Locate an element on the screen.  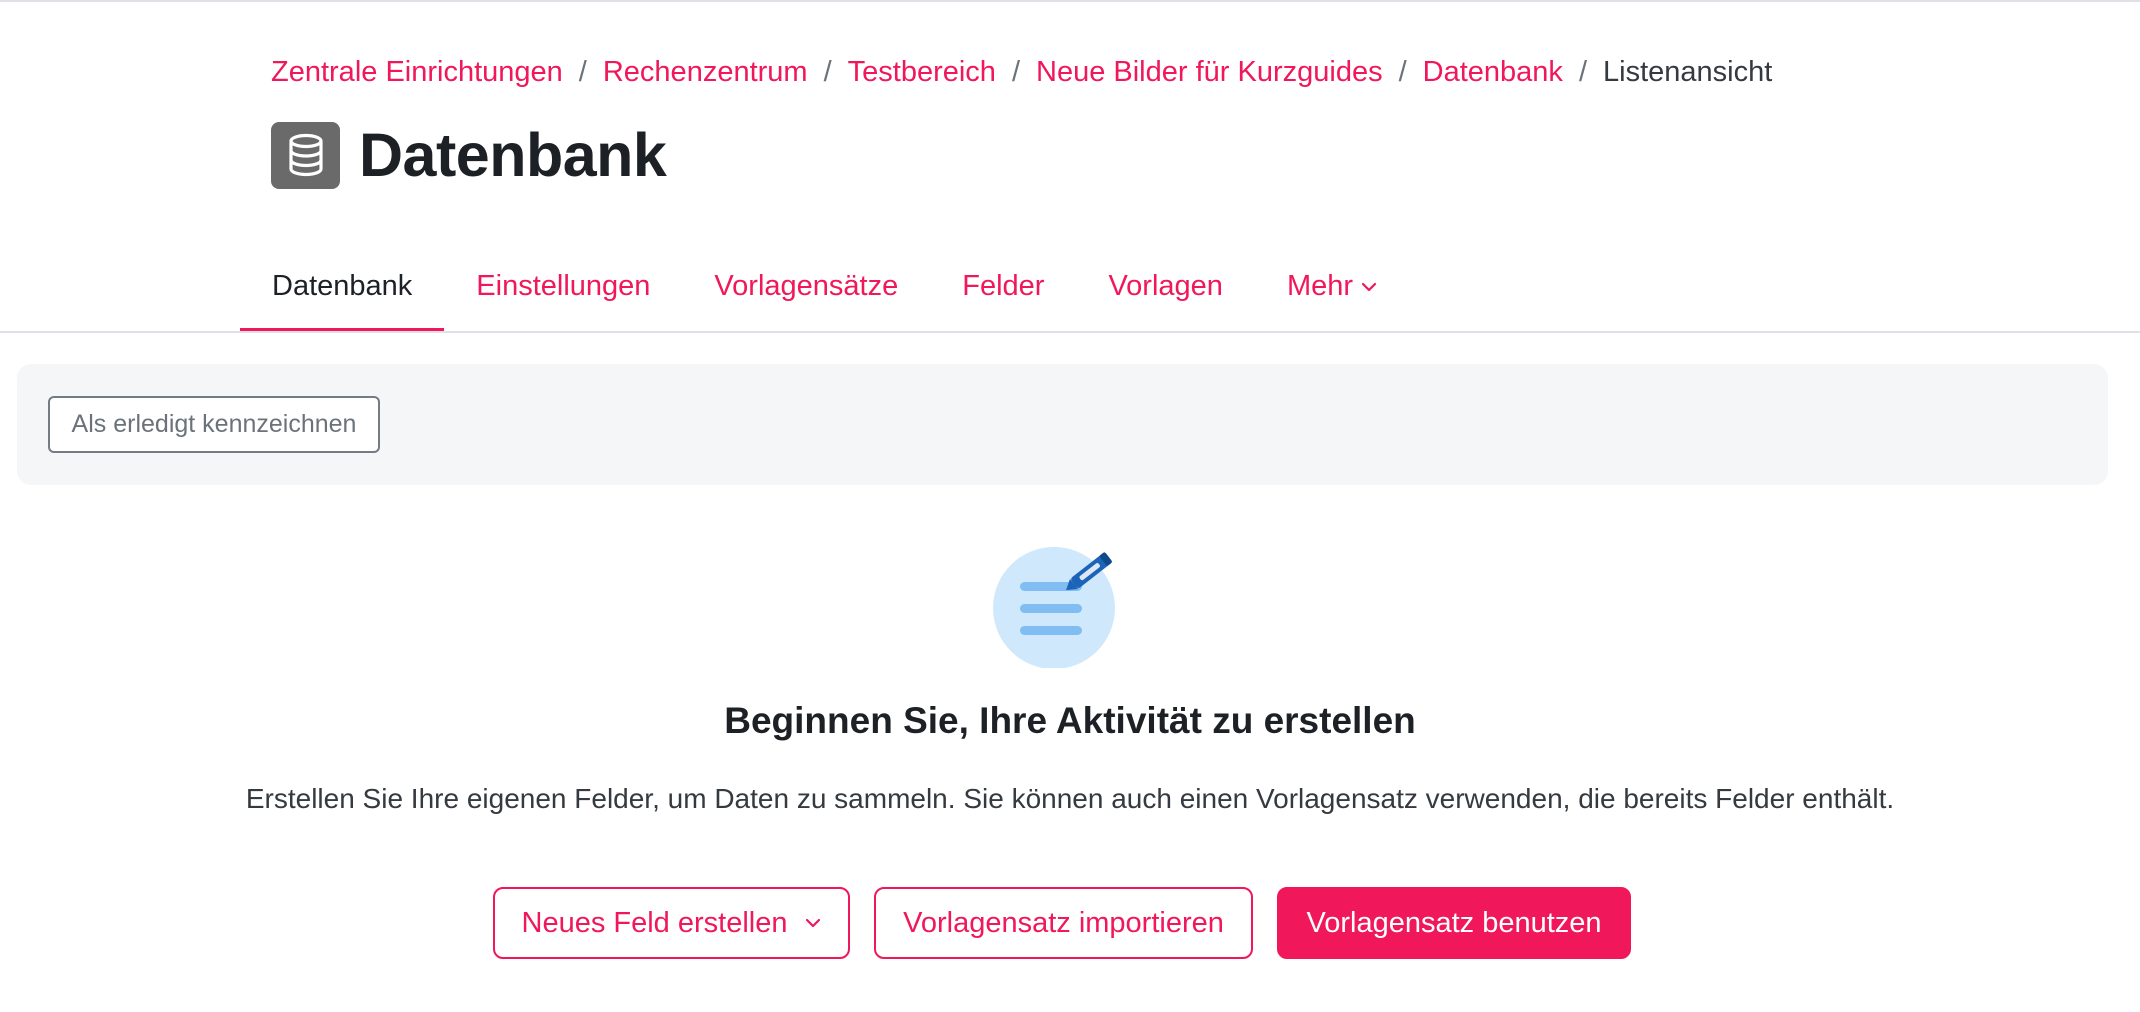
tab-label: Datenbank is located at coordinates (342, 286).